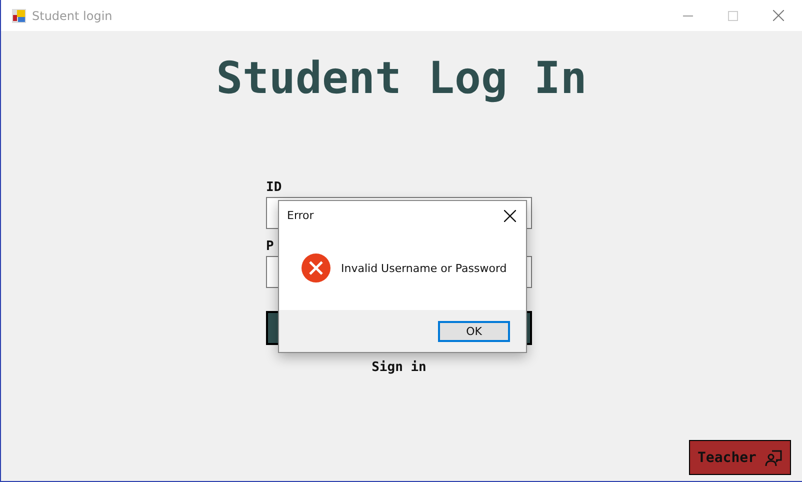 The image size is (802, 482). Describe the element at coordinates (474, 331) in the screenshot. I see `ok-button: OK` at that location.